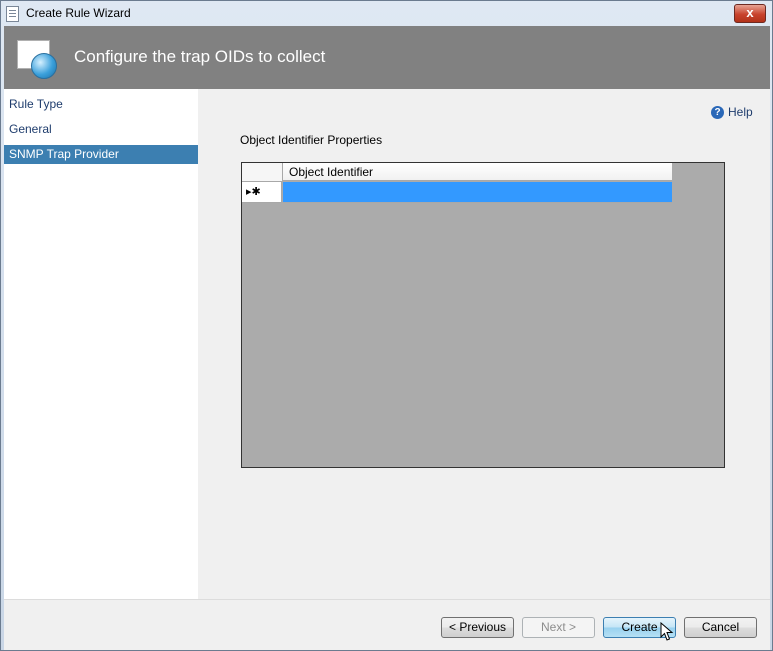 This screenshot has width=773, height=651. Describe the element at coordinates (387, 57) in the screenshot. I see `wizard-header: Configure the trap OIDs to collect` at that location.